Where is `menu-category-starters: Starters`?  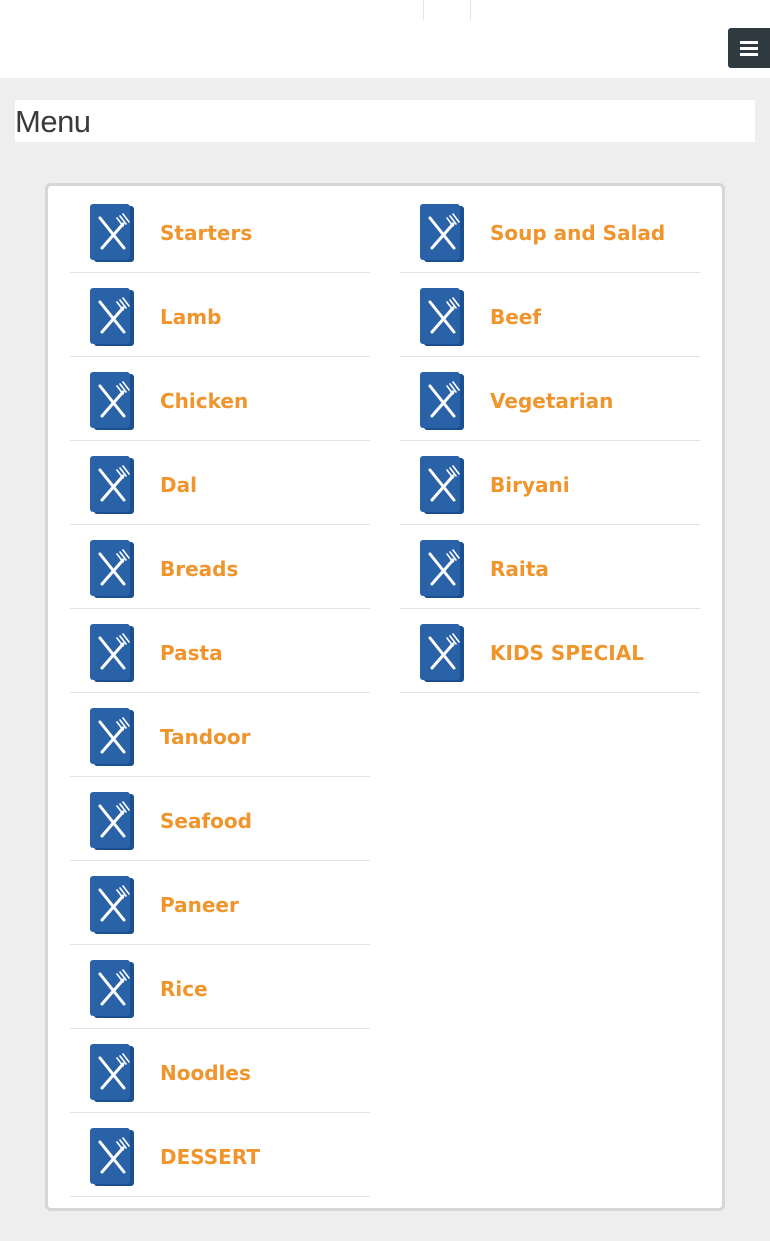
menu-category-starters: Starters is located at coordinates (220, 231).